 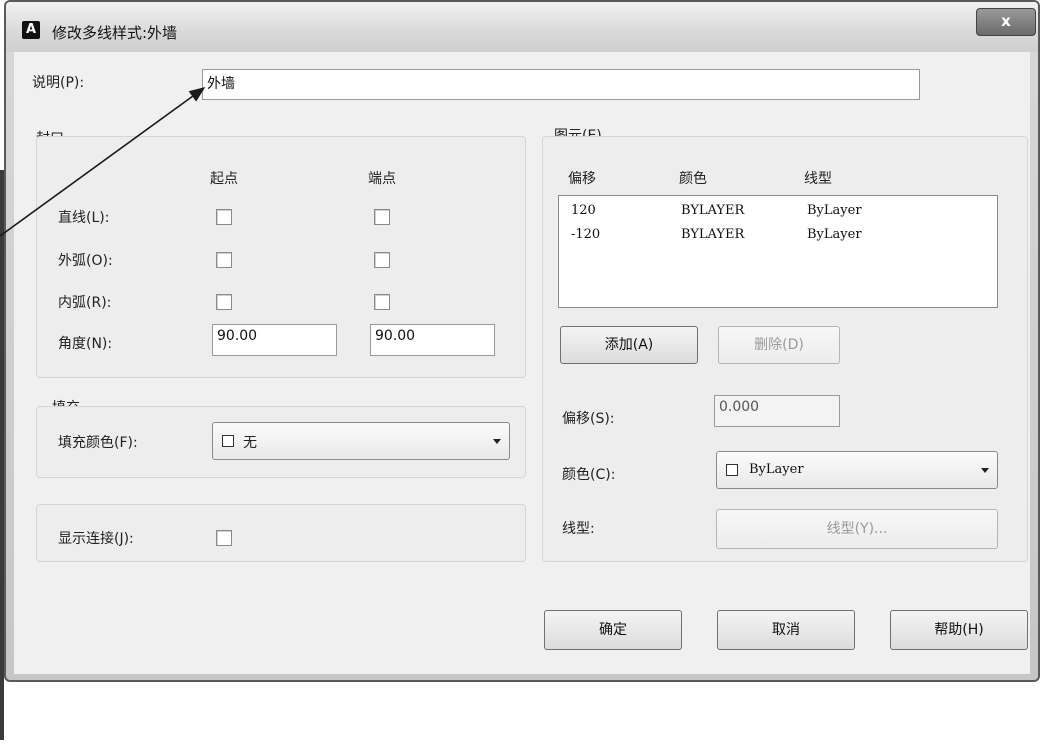 What do you see at coordinates (103, 162) in the screenshot?
I see `annotation-arrow-icon` at bounding box center [103, 162].